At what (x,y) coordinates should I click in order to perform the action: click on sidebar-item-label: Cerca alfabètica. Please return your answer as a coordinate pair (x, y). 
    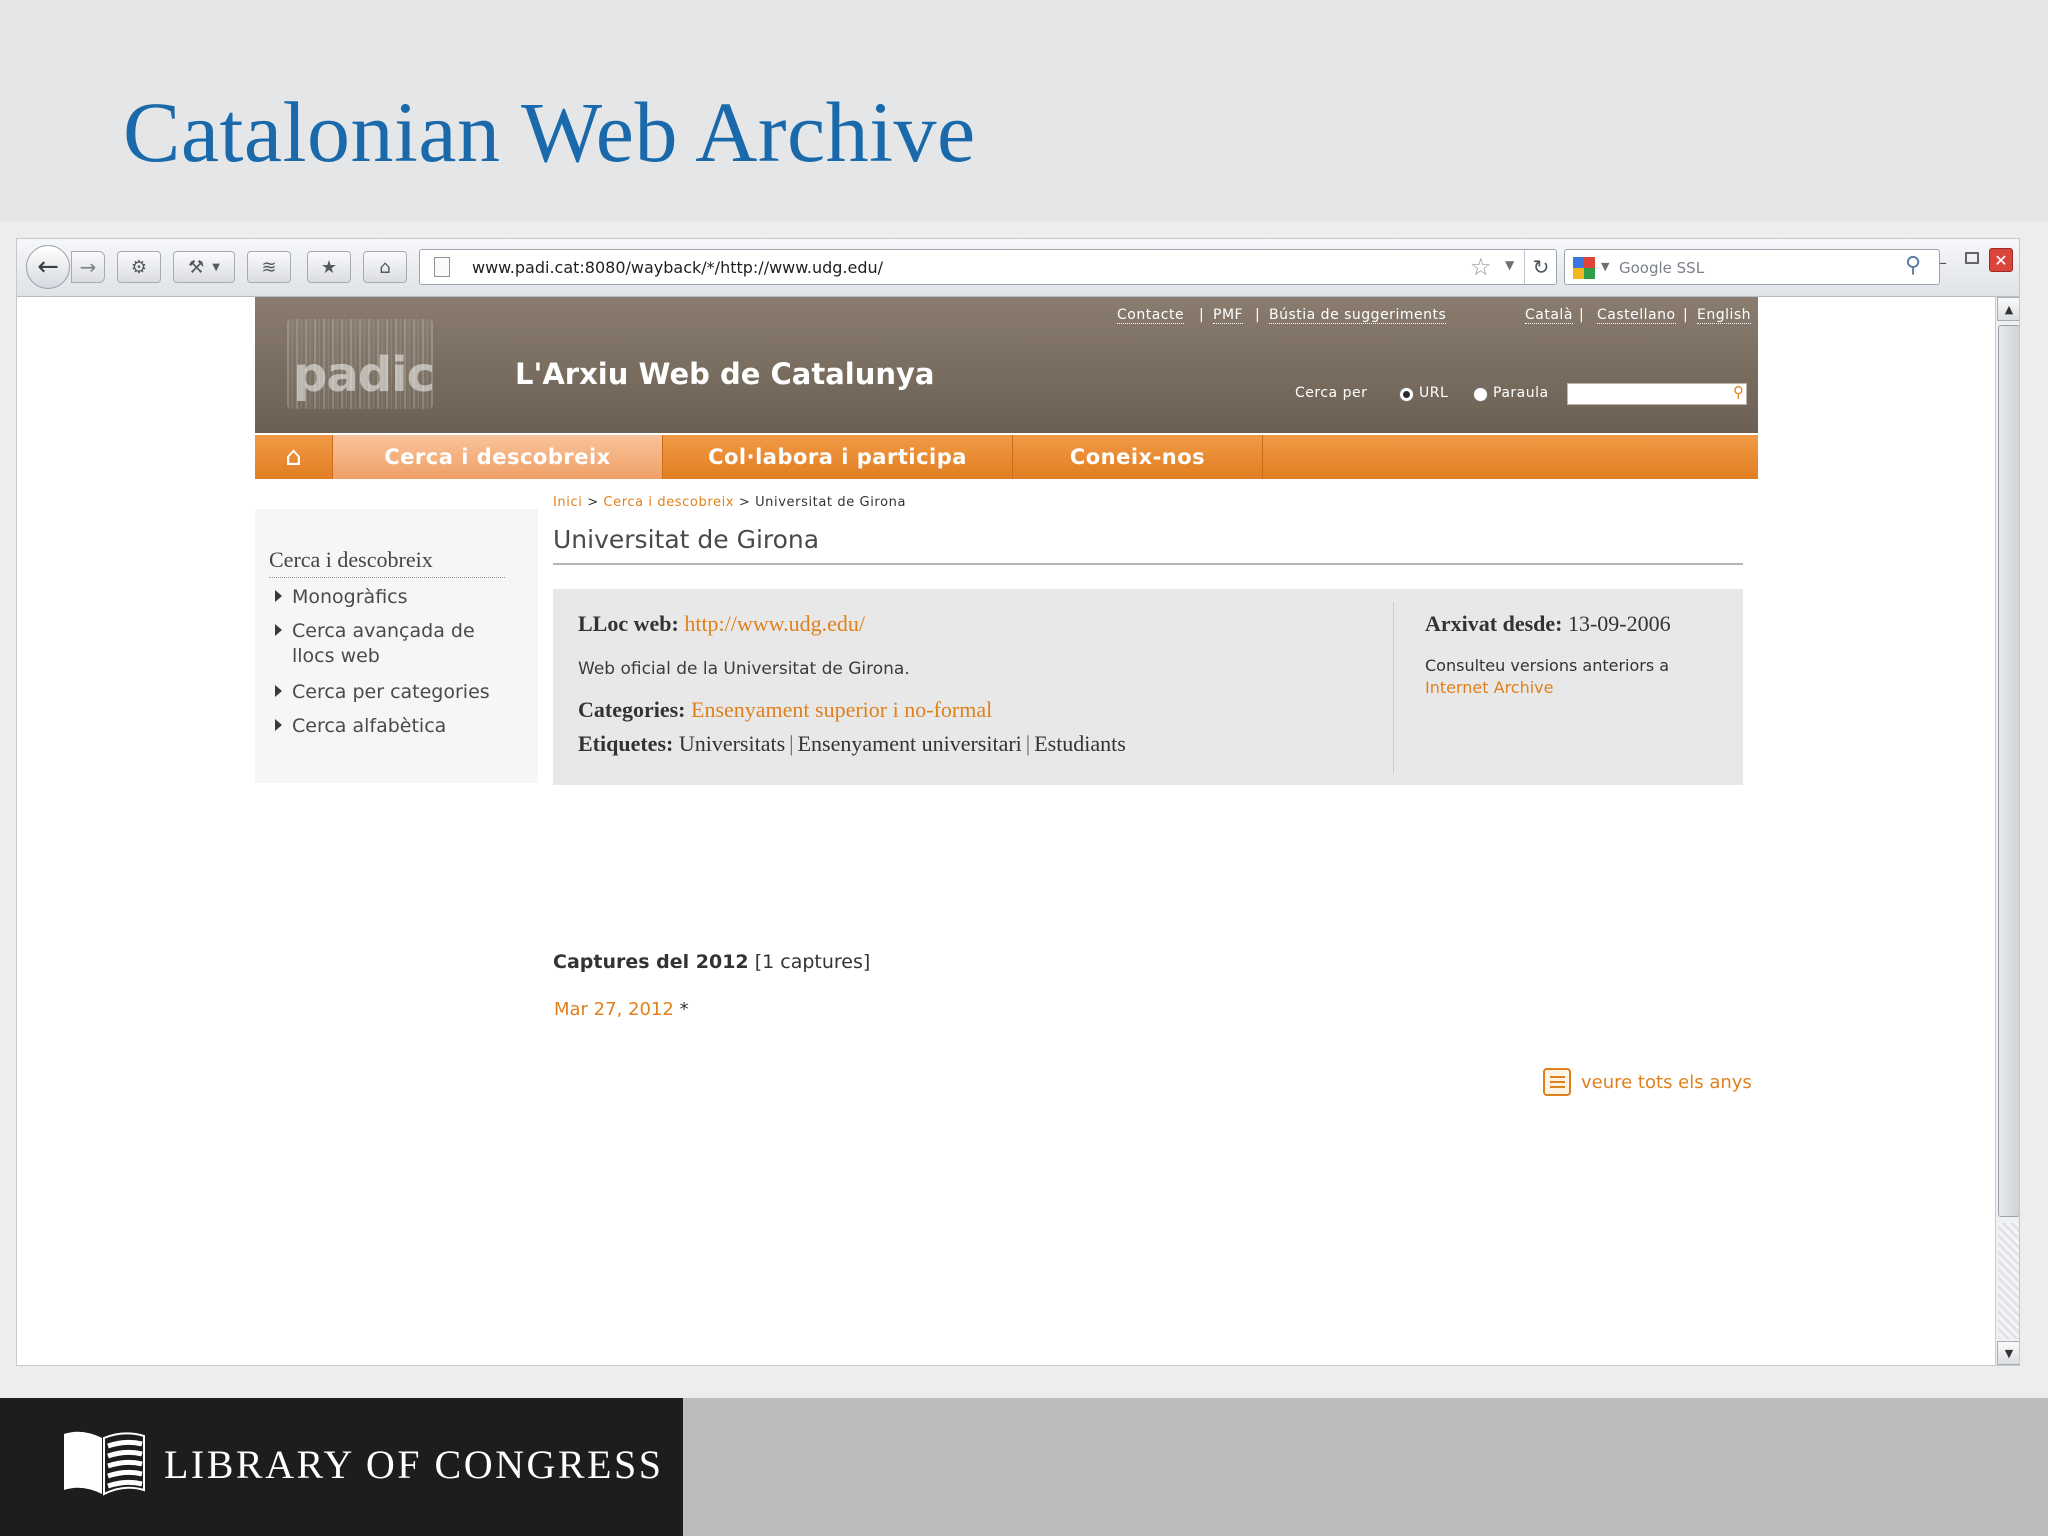
    Looking at the image, I should click on (369, 726).